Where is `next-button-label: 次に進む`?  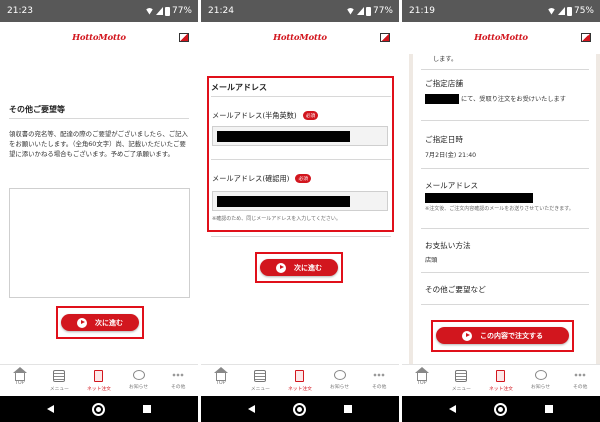 next-button-label: 次に進む is located at coordinates (308, 267).